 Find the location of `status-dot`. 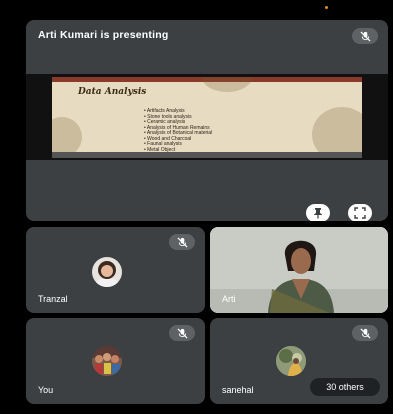

status-dot is located at coordinates (326, 7).